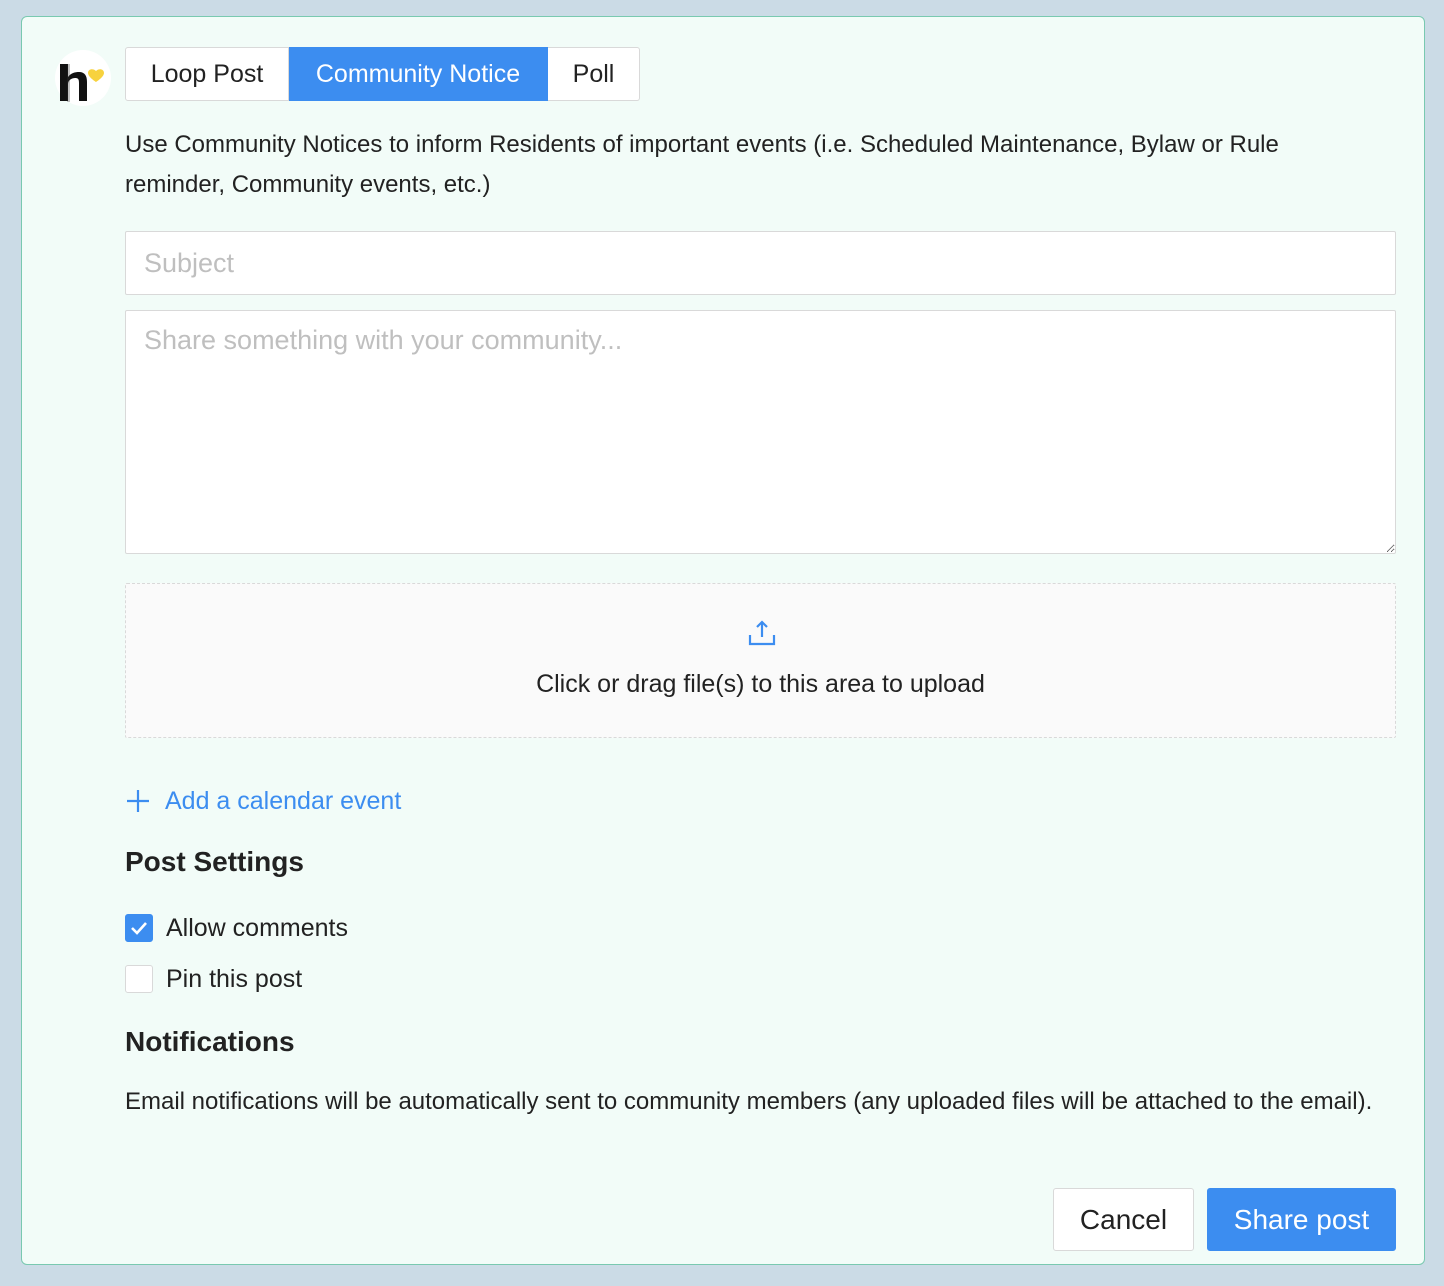 The image size is (1444, 1286). Describe the element at coordinates (1301, 1219) in the screenshot. I see `share-post-button: Share post` at that location.